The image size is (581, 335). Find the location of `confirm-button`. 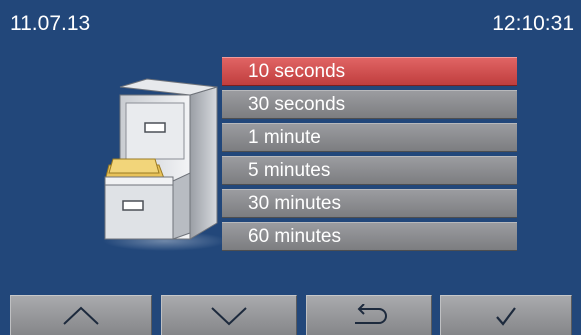

confirm-button is located at coordinates (506, 315).